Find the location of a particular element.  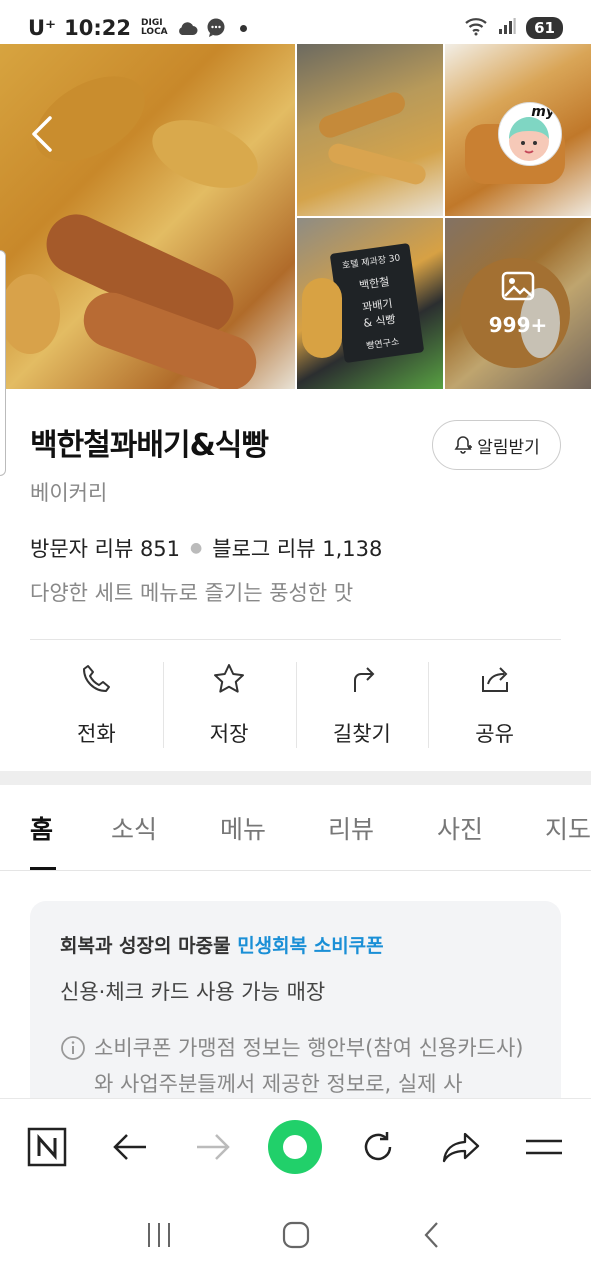

place-name: 백한철꽈배기&식빵 is located at coordinates (149, 445).